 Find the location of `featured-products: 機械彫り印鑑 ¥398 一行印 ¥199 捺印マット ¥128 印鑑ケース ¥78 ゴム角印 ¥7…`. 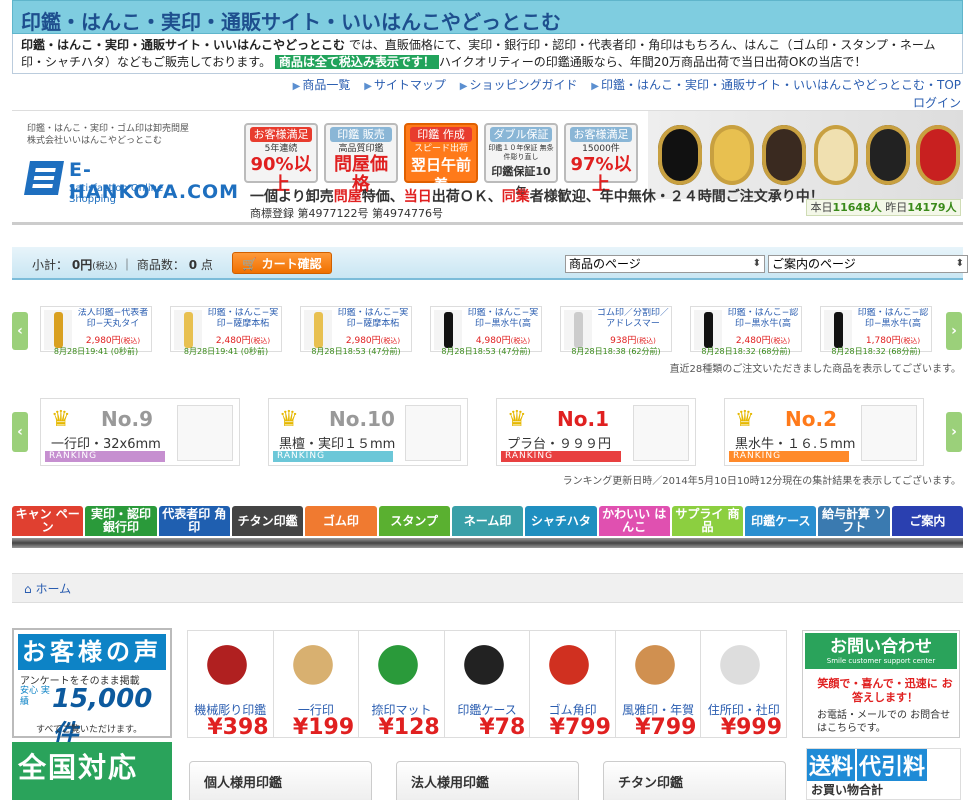

featured-products: 機械彫り印鑑 ¥398 一行印 ¥199 捺印マット ¥128 印鑑ケース ¥78 ゴム角印 ¥7… is located at coordinates (487, 685).